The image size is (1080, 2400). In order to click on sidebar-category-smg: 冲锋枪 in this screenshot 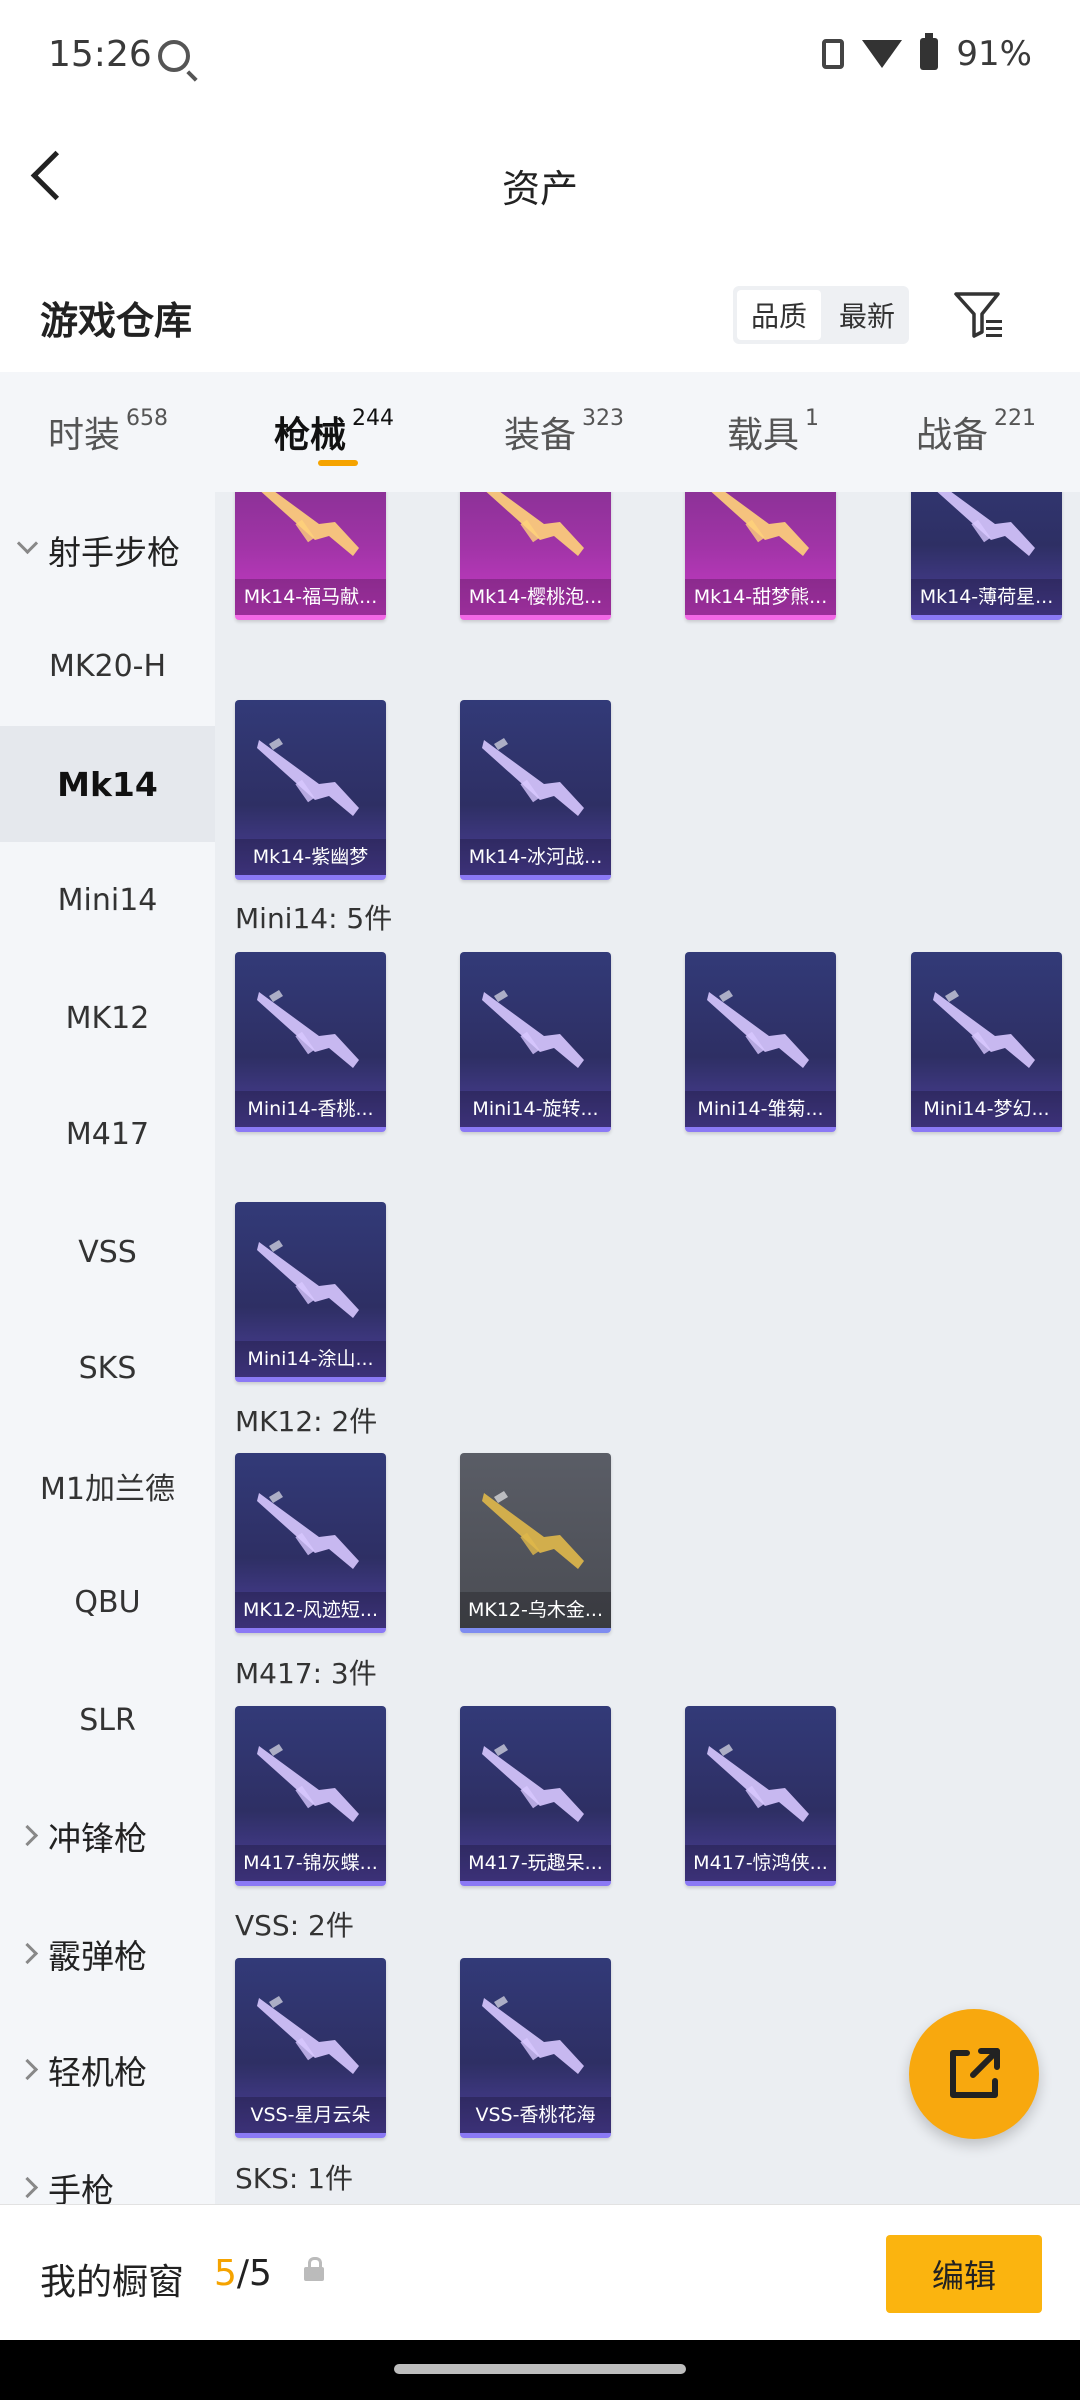, I will do `click(107, 1836)`.